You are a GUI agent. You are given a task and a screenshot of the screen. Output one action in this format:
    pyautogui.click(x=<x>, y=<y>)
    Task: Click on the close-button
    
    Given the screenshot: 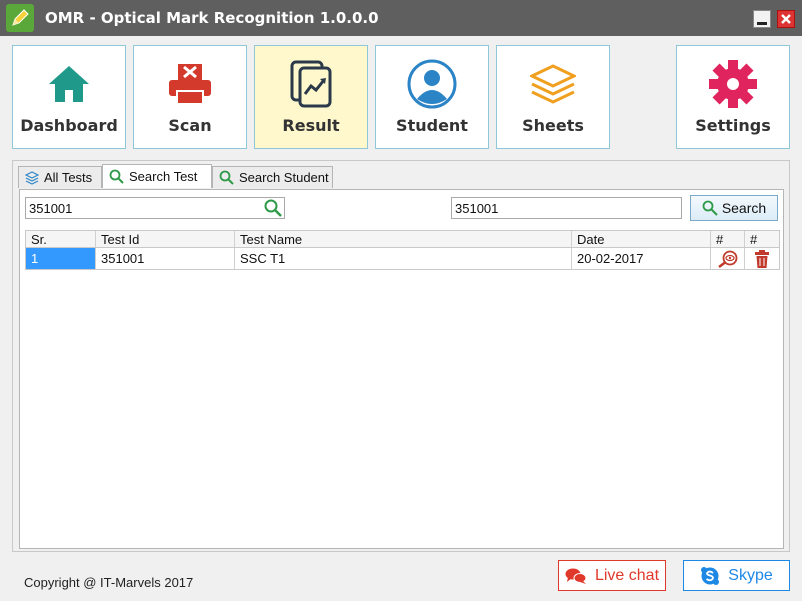 What is the action you would take?
    pyautogui.click(x=786, y=19)
    